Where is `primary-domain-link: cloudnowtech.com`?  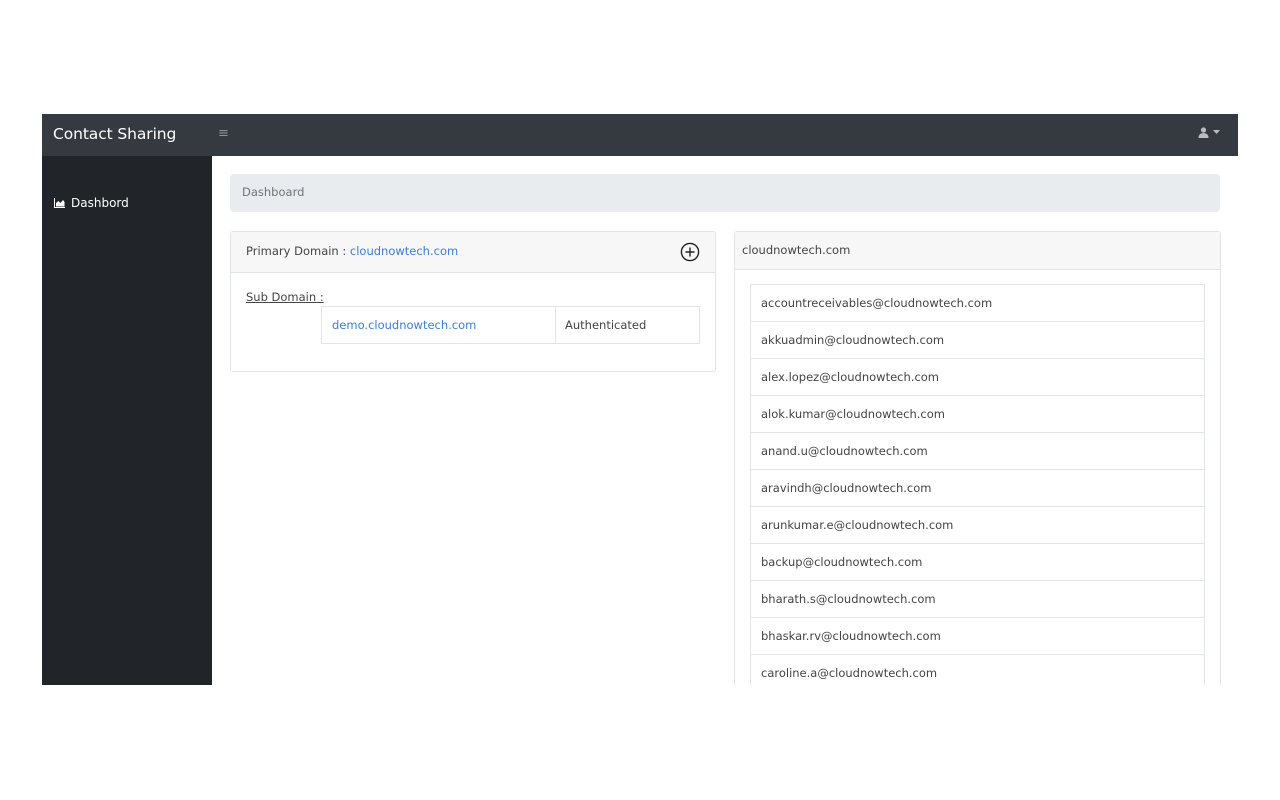 primary-domain-link: cloudnowtech.com is located at coordinates (404, 251).